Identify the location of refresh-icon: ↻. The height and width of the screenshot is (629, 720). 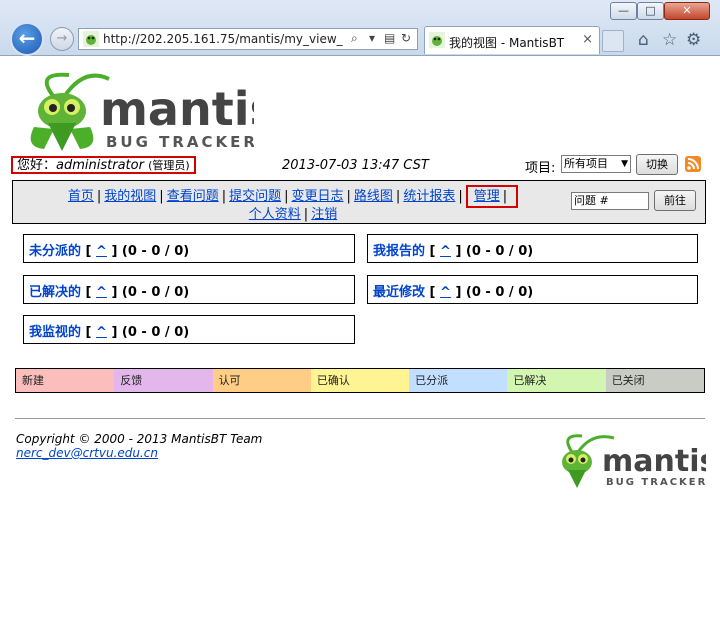
(406, 38).